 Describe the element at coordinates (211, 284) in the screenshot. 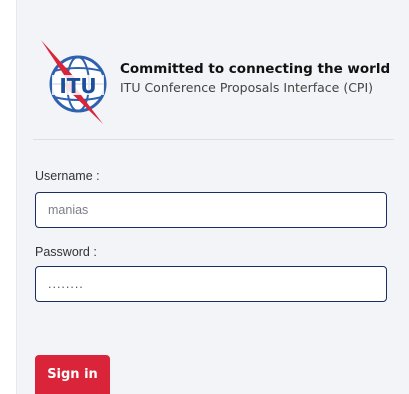

I see `password-input` at that location.